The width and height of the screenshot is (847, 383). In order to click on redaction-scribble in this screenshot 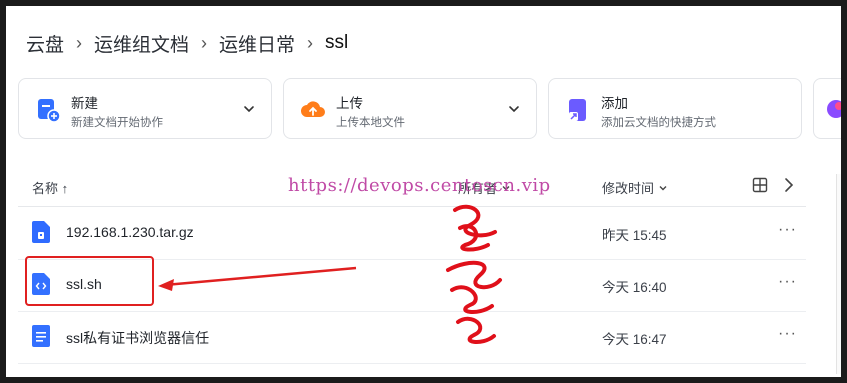, I will do `click(474, 274)`.